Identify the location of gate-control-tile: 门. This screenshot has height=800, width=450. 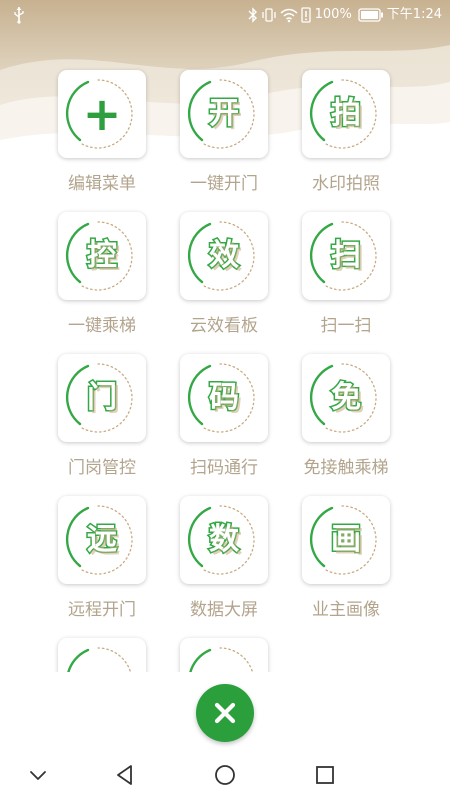
(102, 398).